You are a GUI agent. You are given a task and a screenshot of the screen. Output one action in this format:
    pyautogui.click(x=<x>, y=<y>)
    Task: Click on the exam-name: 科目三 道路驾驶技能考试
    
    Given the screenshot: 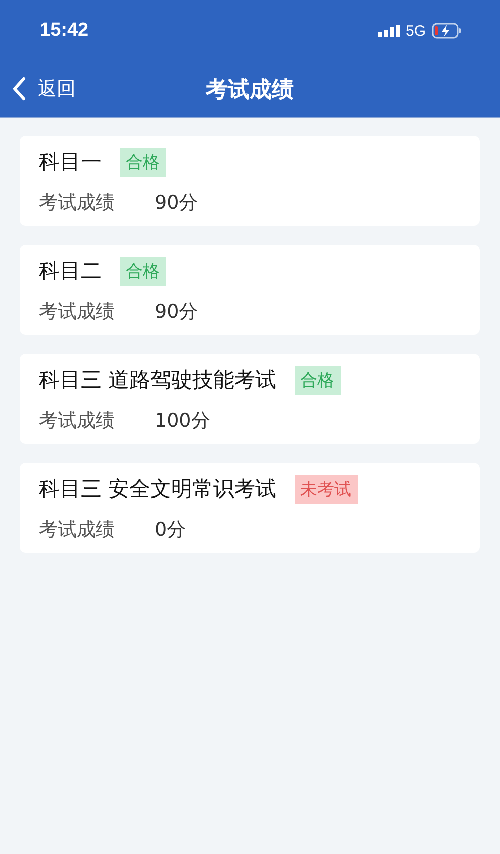 What is the action you would take?
    pyautogui.click(x=158, y=380)
    